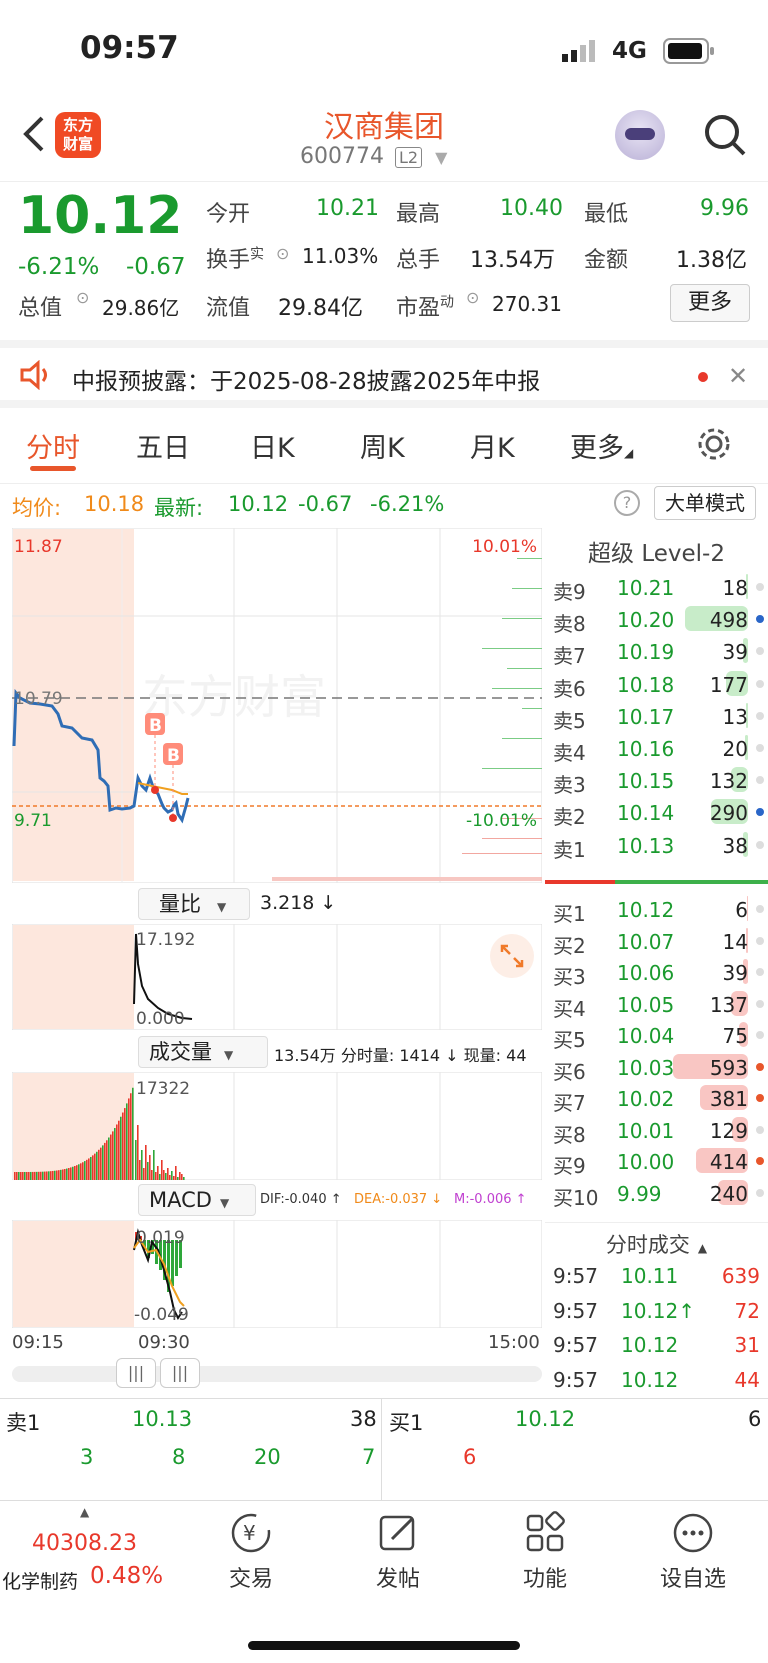 This screenshot has height=1663, width=768. I want to click on status-dot, so click(760, 1035).